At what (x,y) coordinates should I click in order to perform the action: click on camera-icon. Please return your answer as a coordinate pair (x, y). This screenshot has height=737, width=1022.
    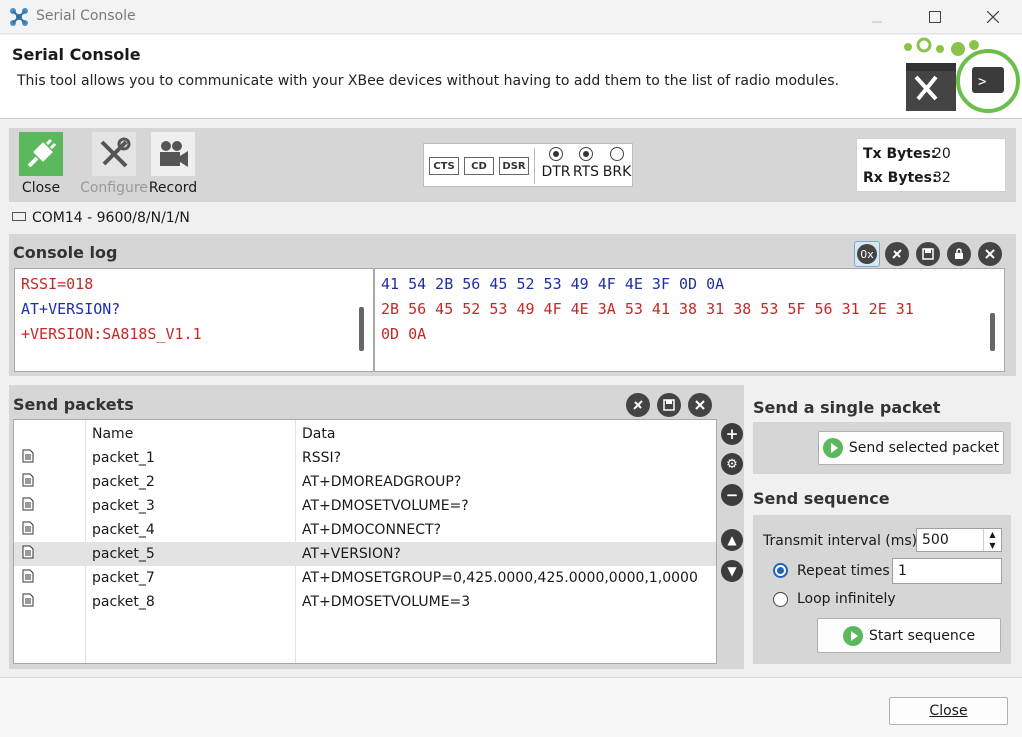
    Looking at the image, I should click on (173, 154).